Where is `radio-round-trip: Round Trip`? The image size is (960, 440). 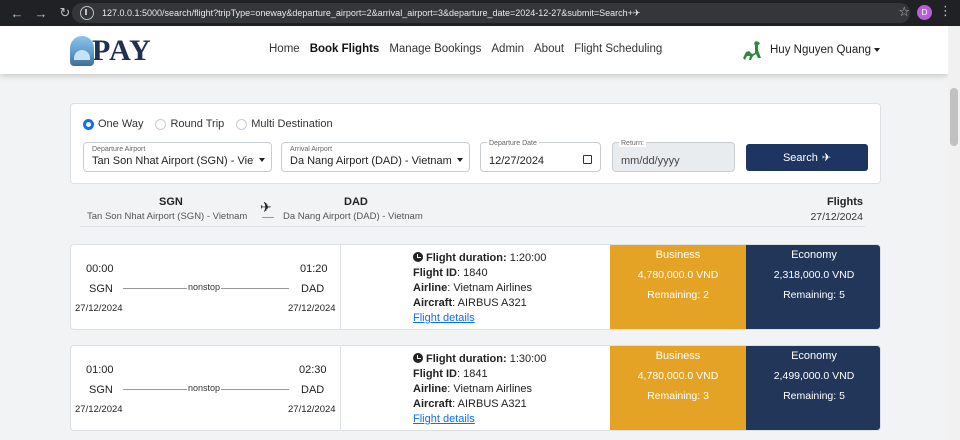
radio-round-trip: Round Trip is located at coordinates (189, 124).